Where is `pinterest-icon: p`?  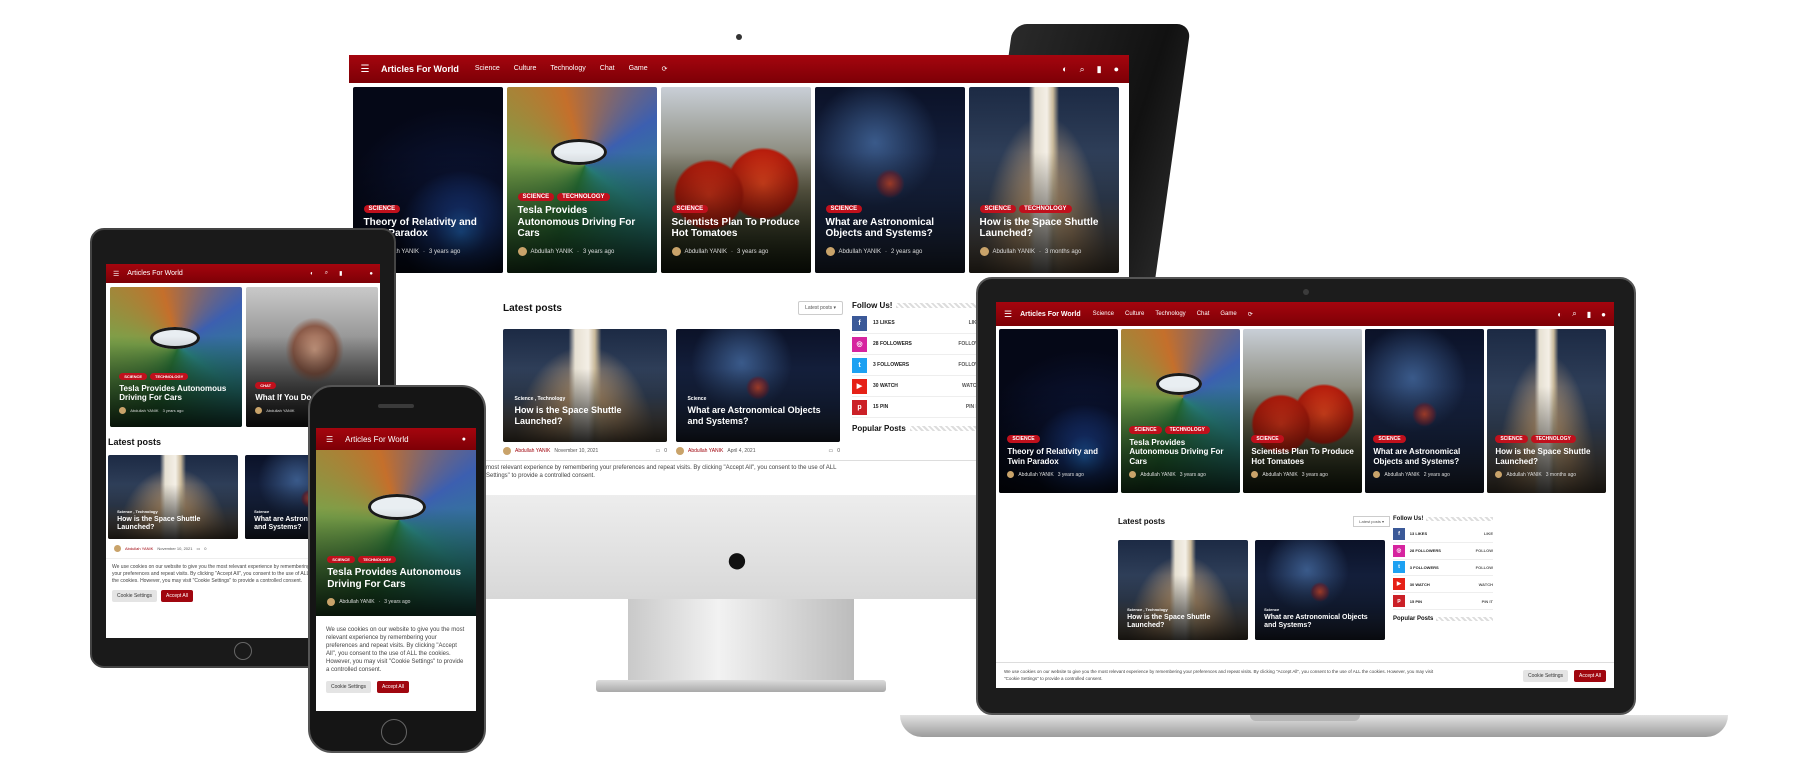
pinterest-icon: p is located at coordinates (859, 407).